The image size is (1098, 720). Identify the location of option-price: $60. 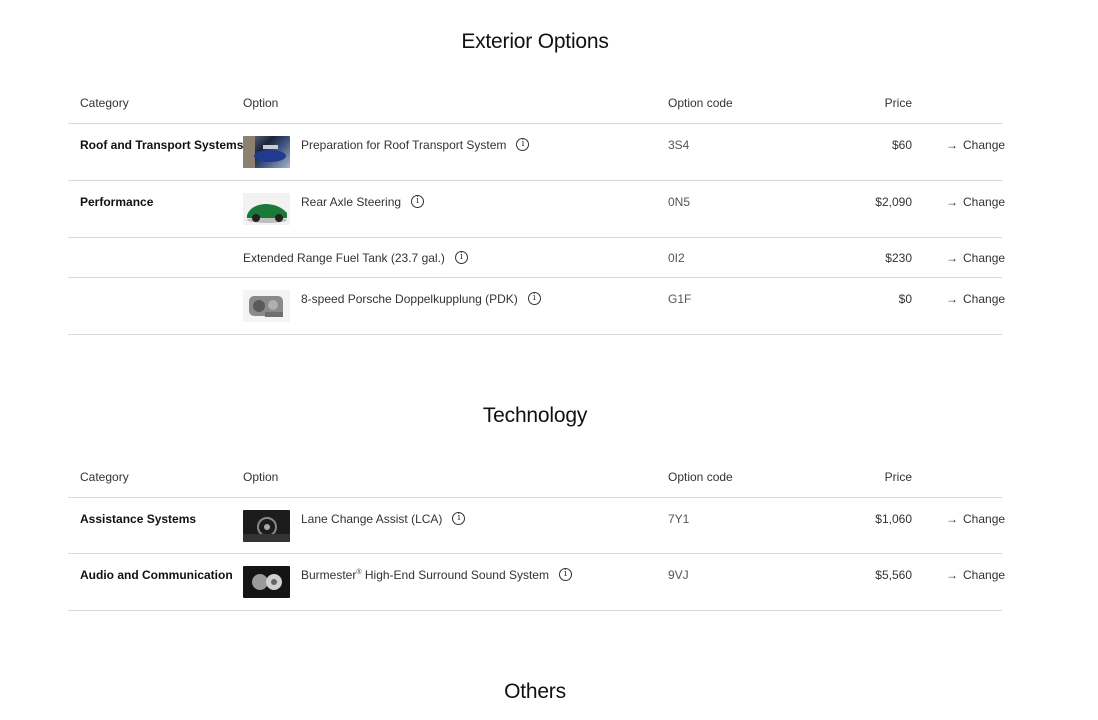
(901, 145).